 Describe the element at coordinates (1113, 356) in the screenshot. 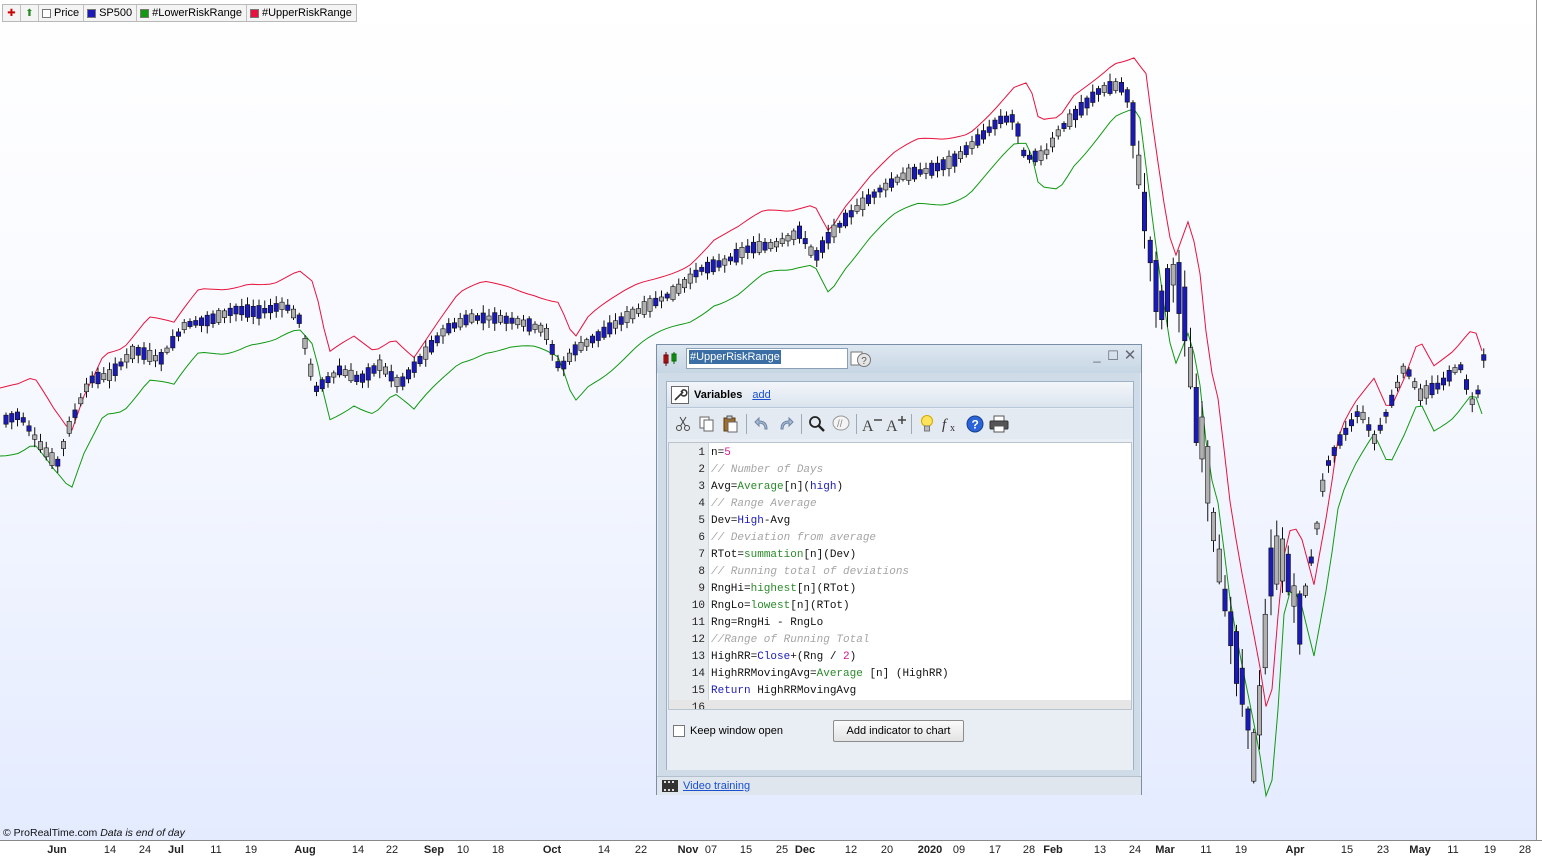

I see `maximize-icon: ☐` at that location.